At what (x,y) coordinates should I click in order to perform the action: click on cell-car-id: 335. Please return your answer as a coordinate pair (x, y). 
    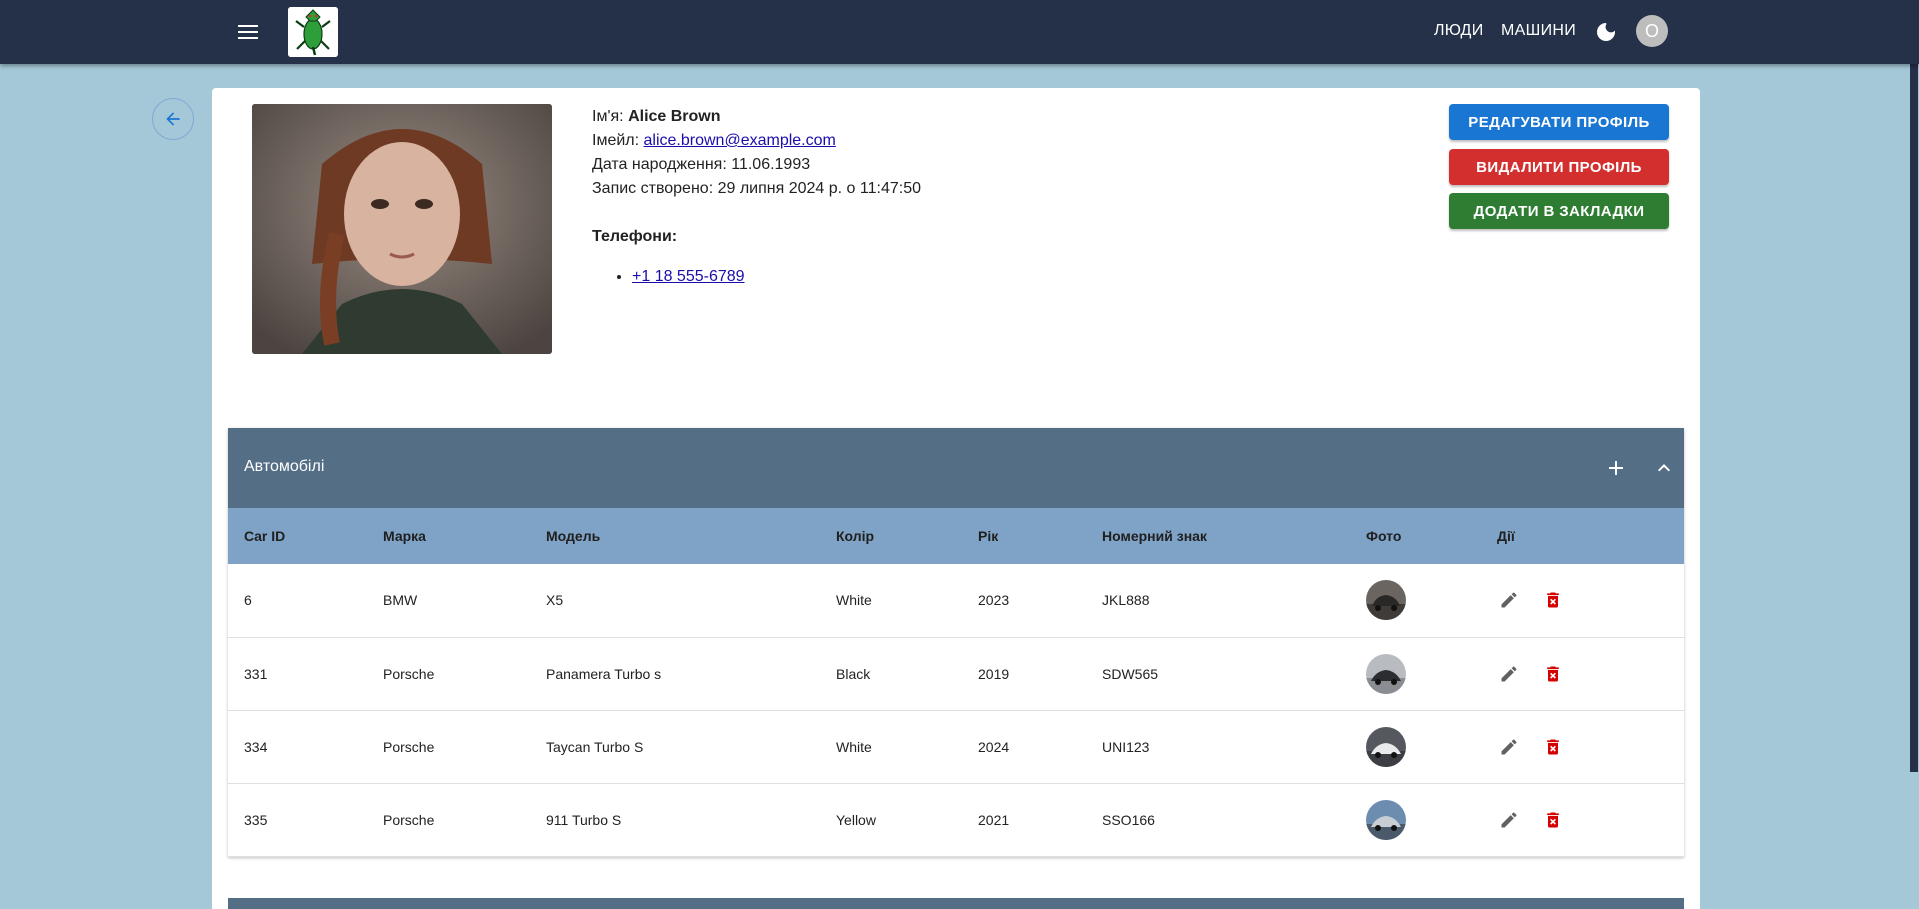
    Looking at the image, I should click on (256, 819).